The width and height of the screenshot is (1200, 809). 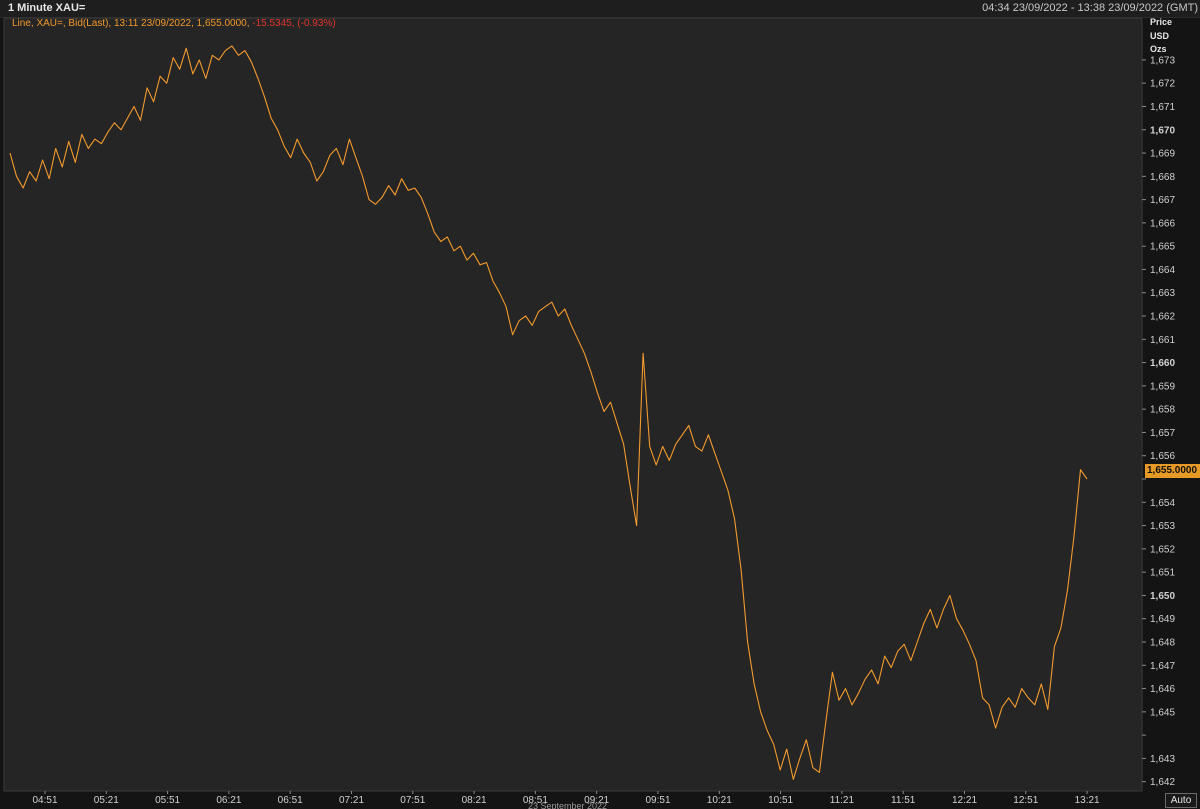 What do you see at coordinates (1162, 619) in the screenshot?
I see `y-tick-label: 1,649` at bounding box center [1162, 619].